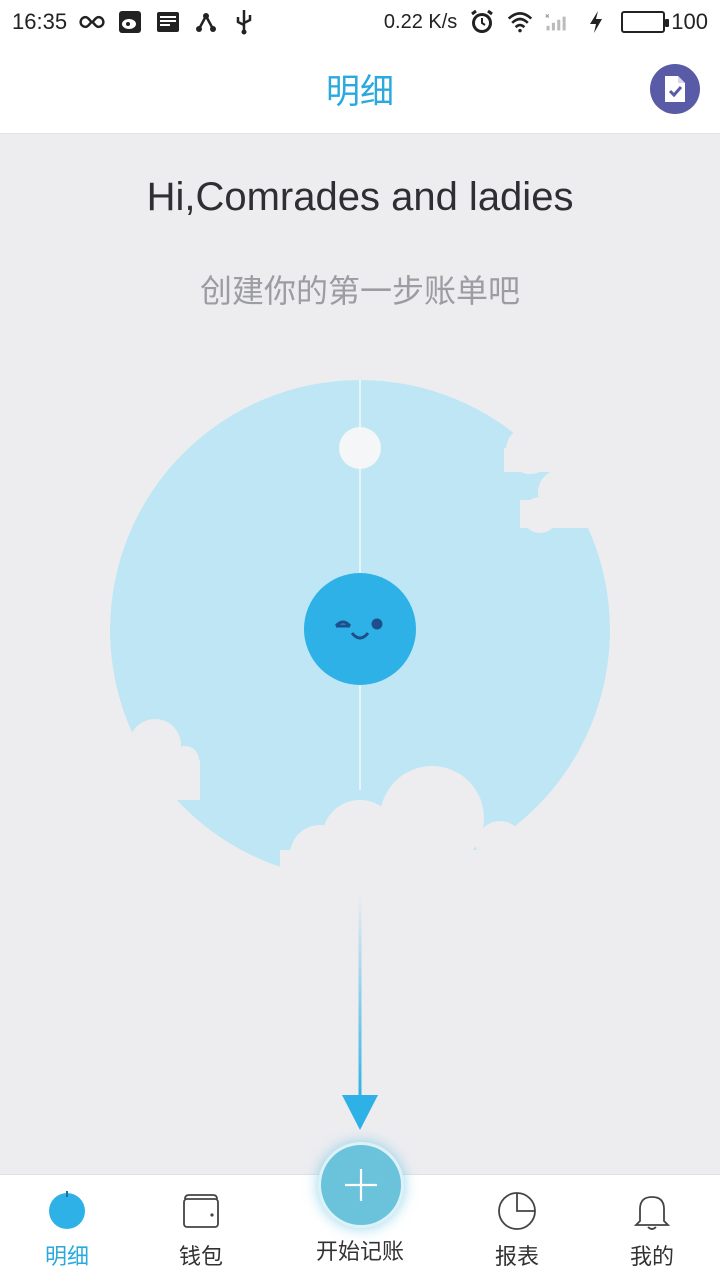  Describe the element at coordinates (130, 22) in the screenshot. I see `weibo-icon` at that location.